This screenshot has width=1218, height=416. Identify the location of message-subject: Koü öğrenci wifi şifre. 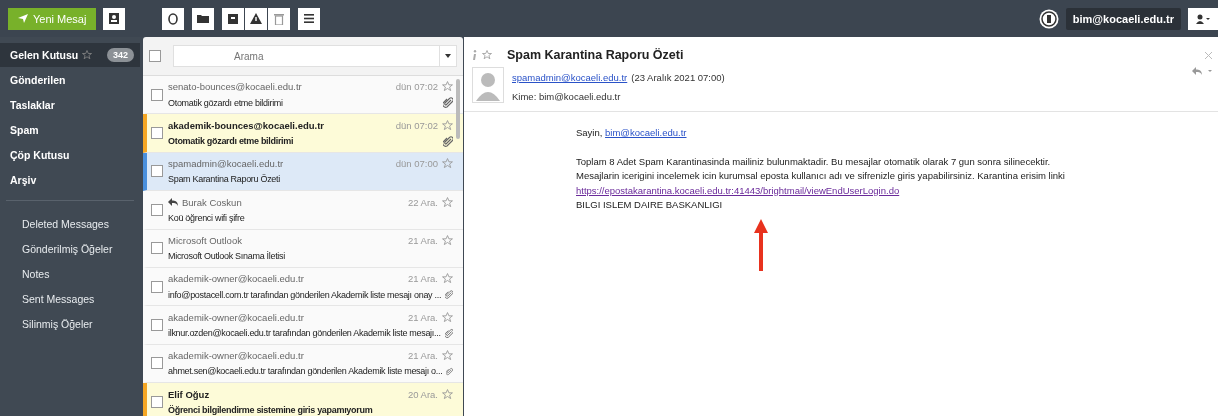
(207, 217).